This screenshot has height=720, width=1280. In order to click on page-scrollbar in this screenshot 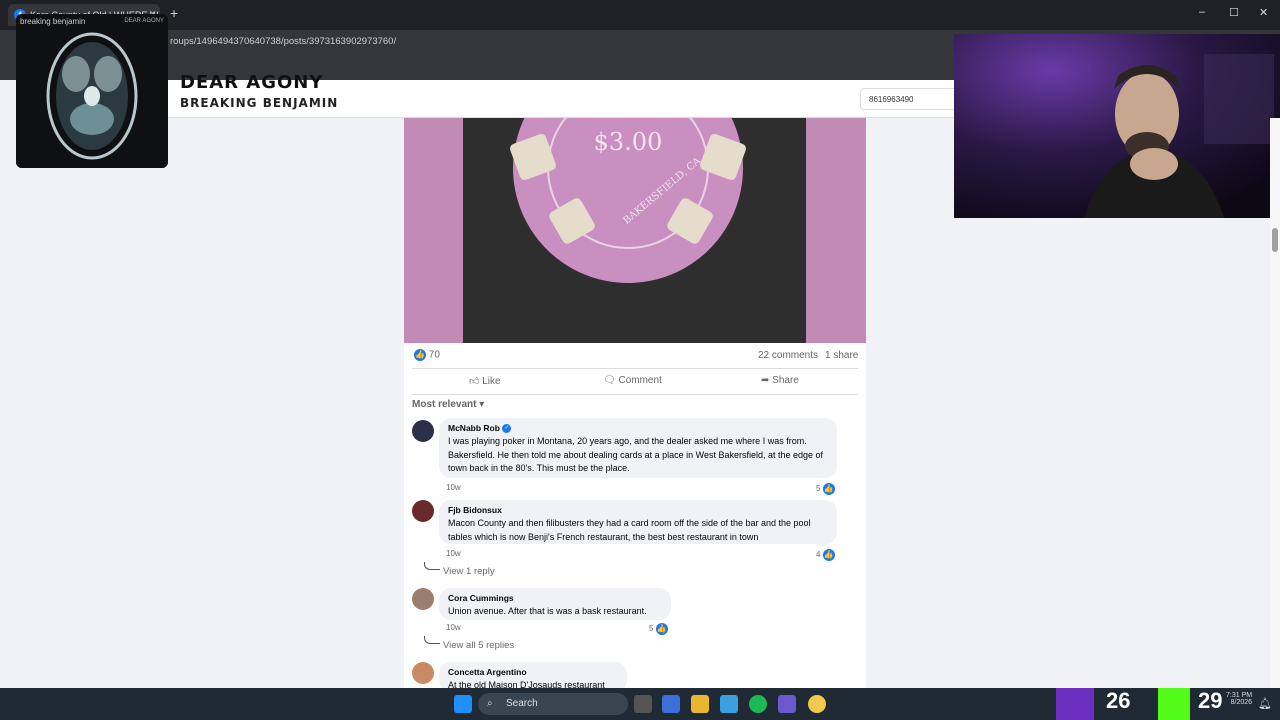, I will do `click(1275, 403)`.